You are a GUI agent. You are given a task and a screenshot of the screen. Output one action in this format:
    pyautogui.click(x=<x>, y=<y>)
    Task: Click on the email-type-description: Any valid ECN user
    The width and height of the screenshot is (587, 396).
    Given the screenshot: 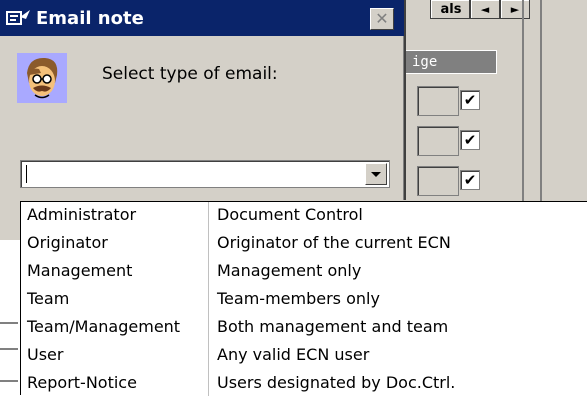 What is the action you would take?
    pyautogui.click(x=293, y=354)
    